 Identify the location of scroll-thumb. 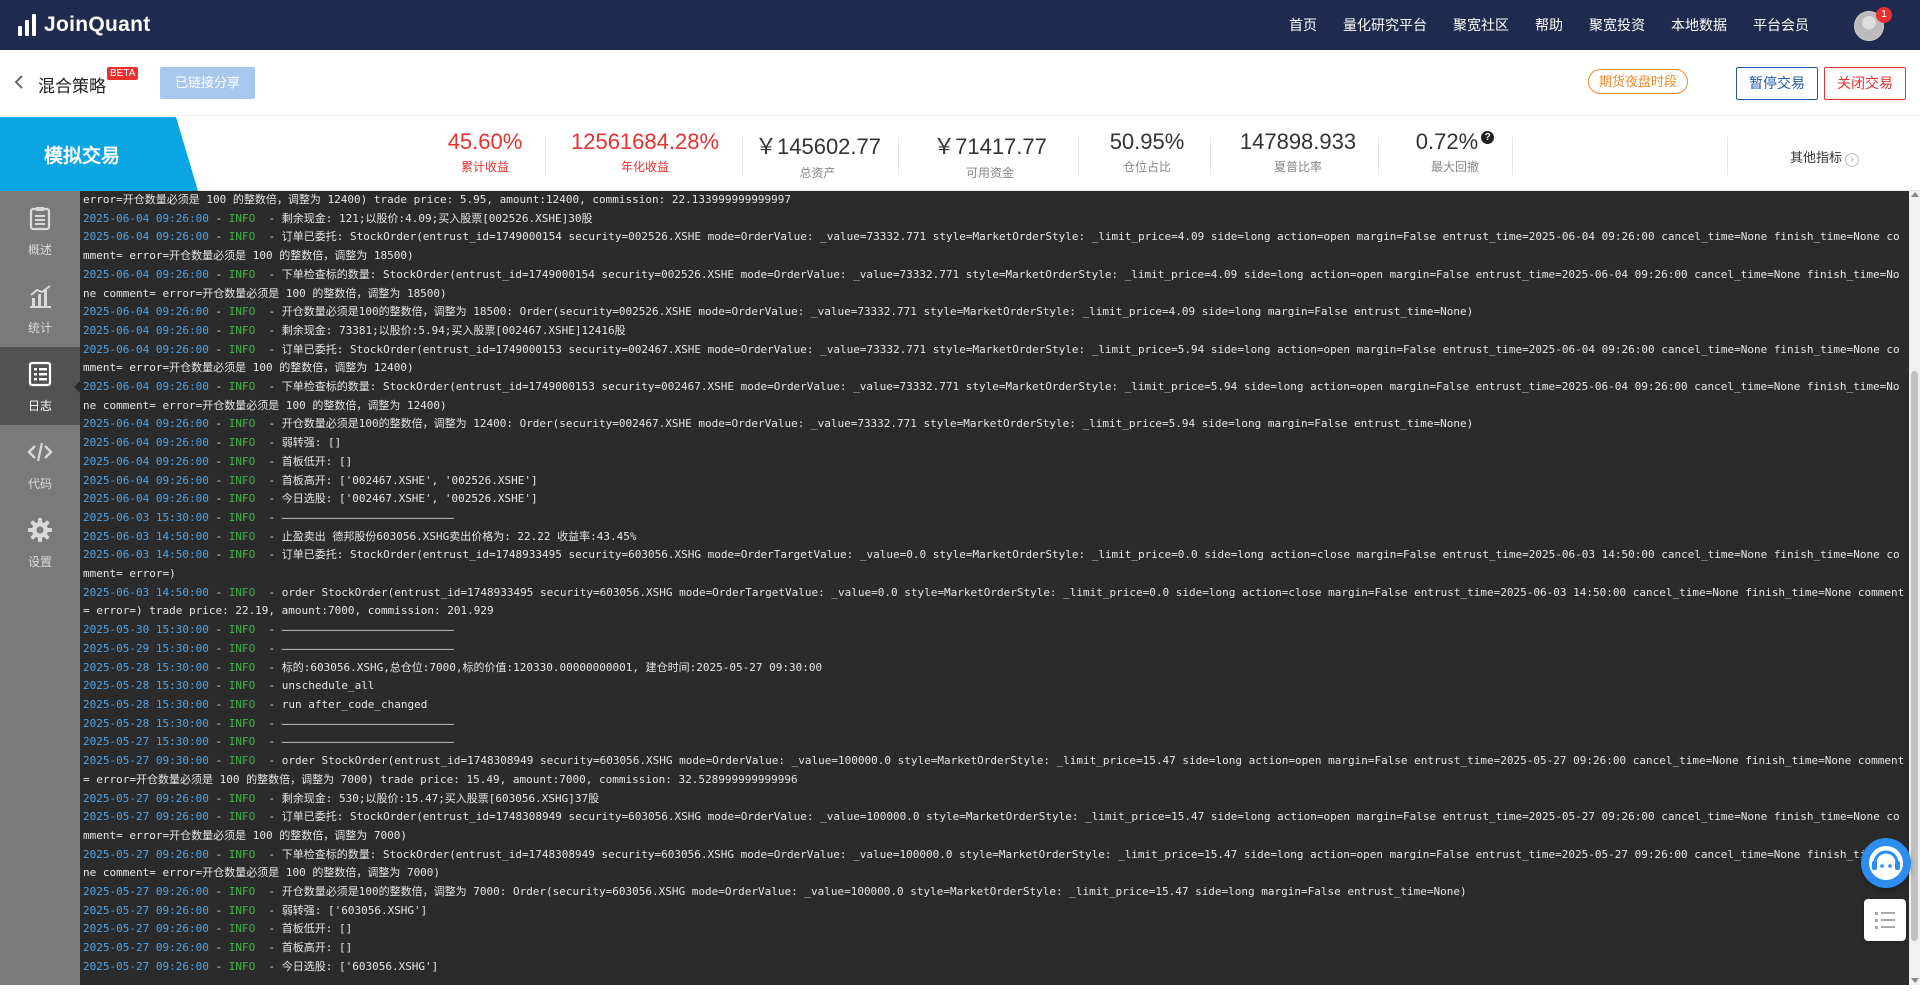
(1914, 656).